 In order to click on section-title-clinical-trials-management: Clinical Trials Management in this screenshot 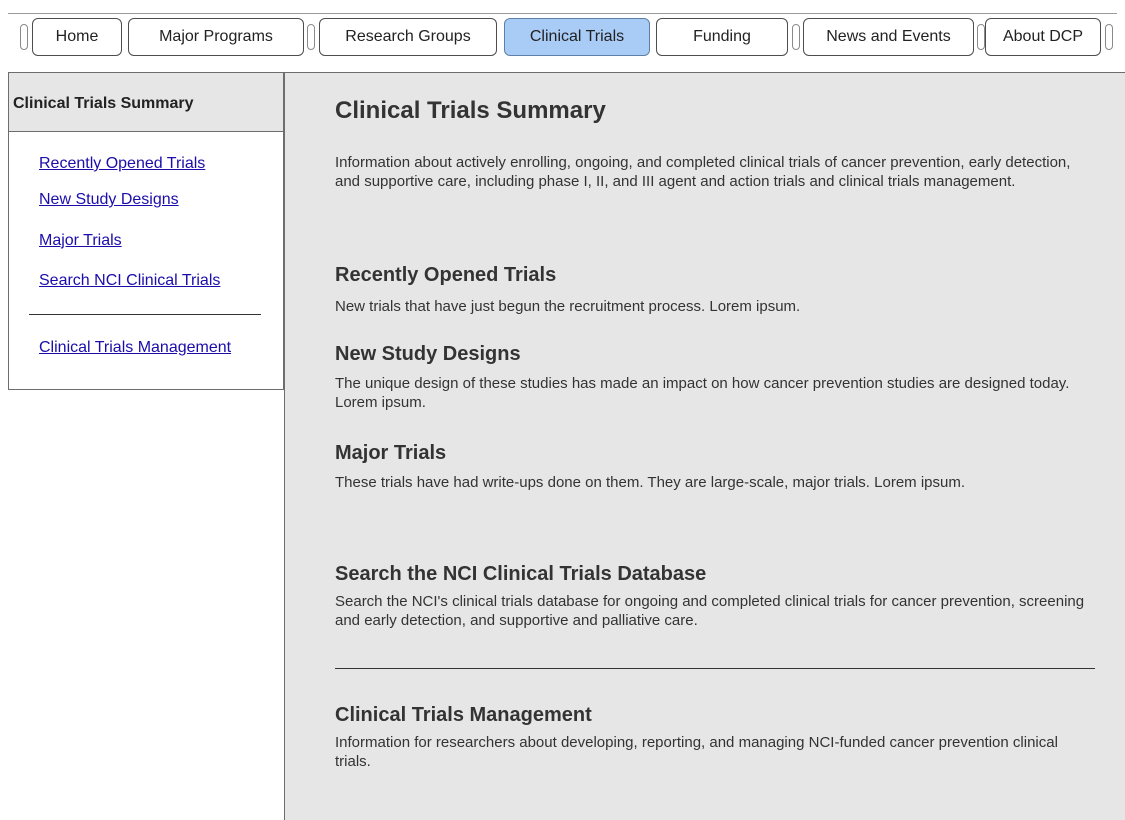, I will do `click(463, 715)`.